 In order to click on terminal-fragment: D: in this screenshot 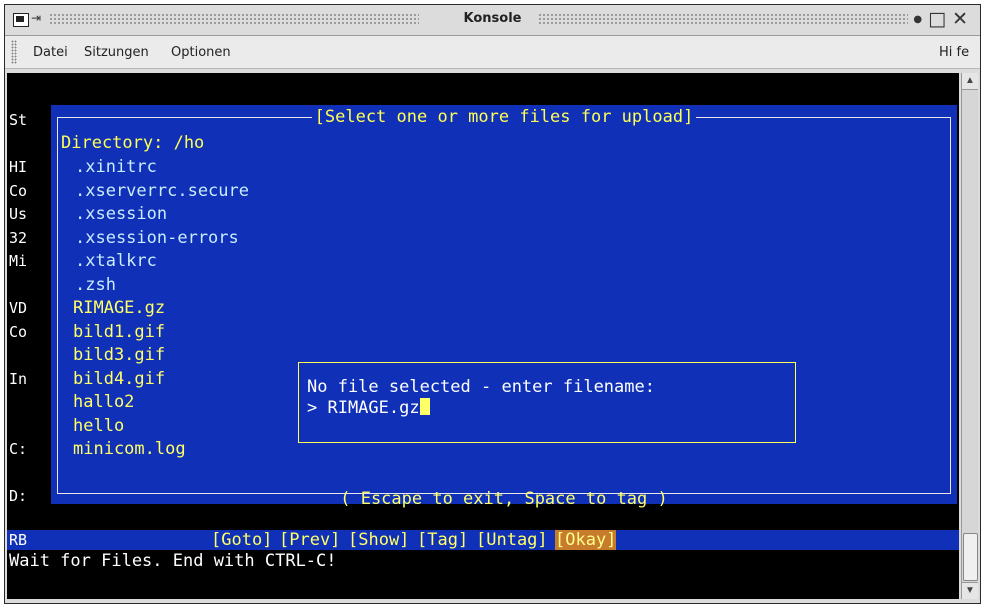, I will do `click(18, 496)`.